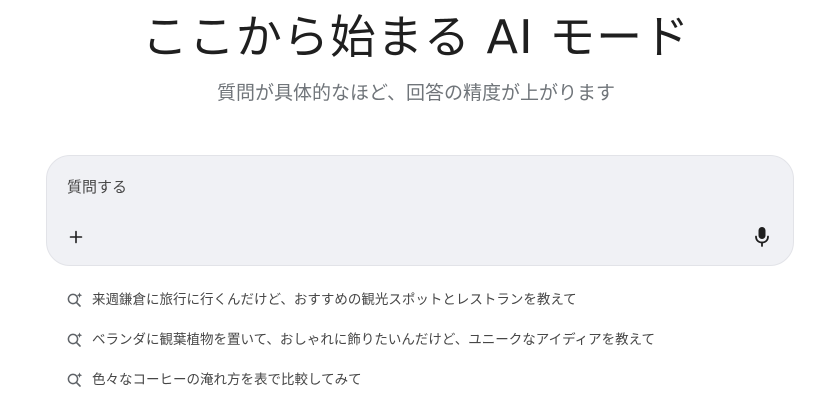  What do you see at coordinates (436, 380) in the screenshot?
I see `suggestion-item: 色々なコーヒーの淹れ方を表で比較してみて` at bounding box center [436, 380].